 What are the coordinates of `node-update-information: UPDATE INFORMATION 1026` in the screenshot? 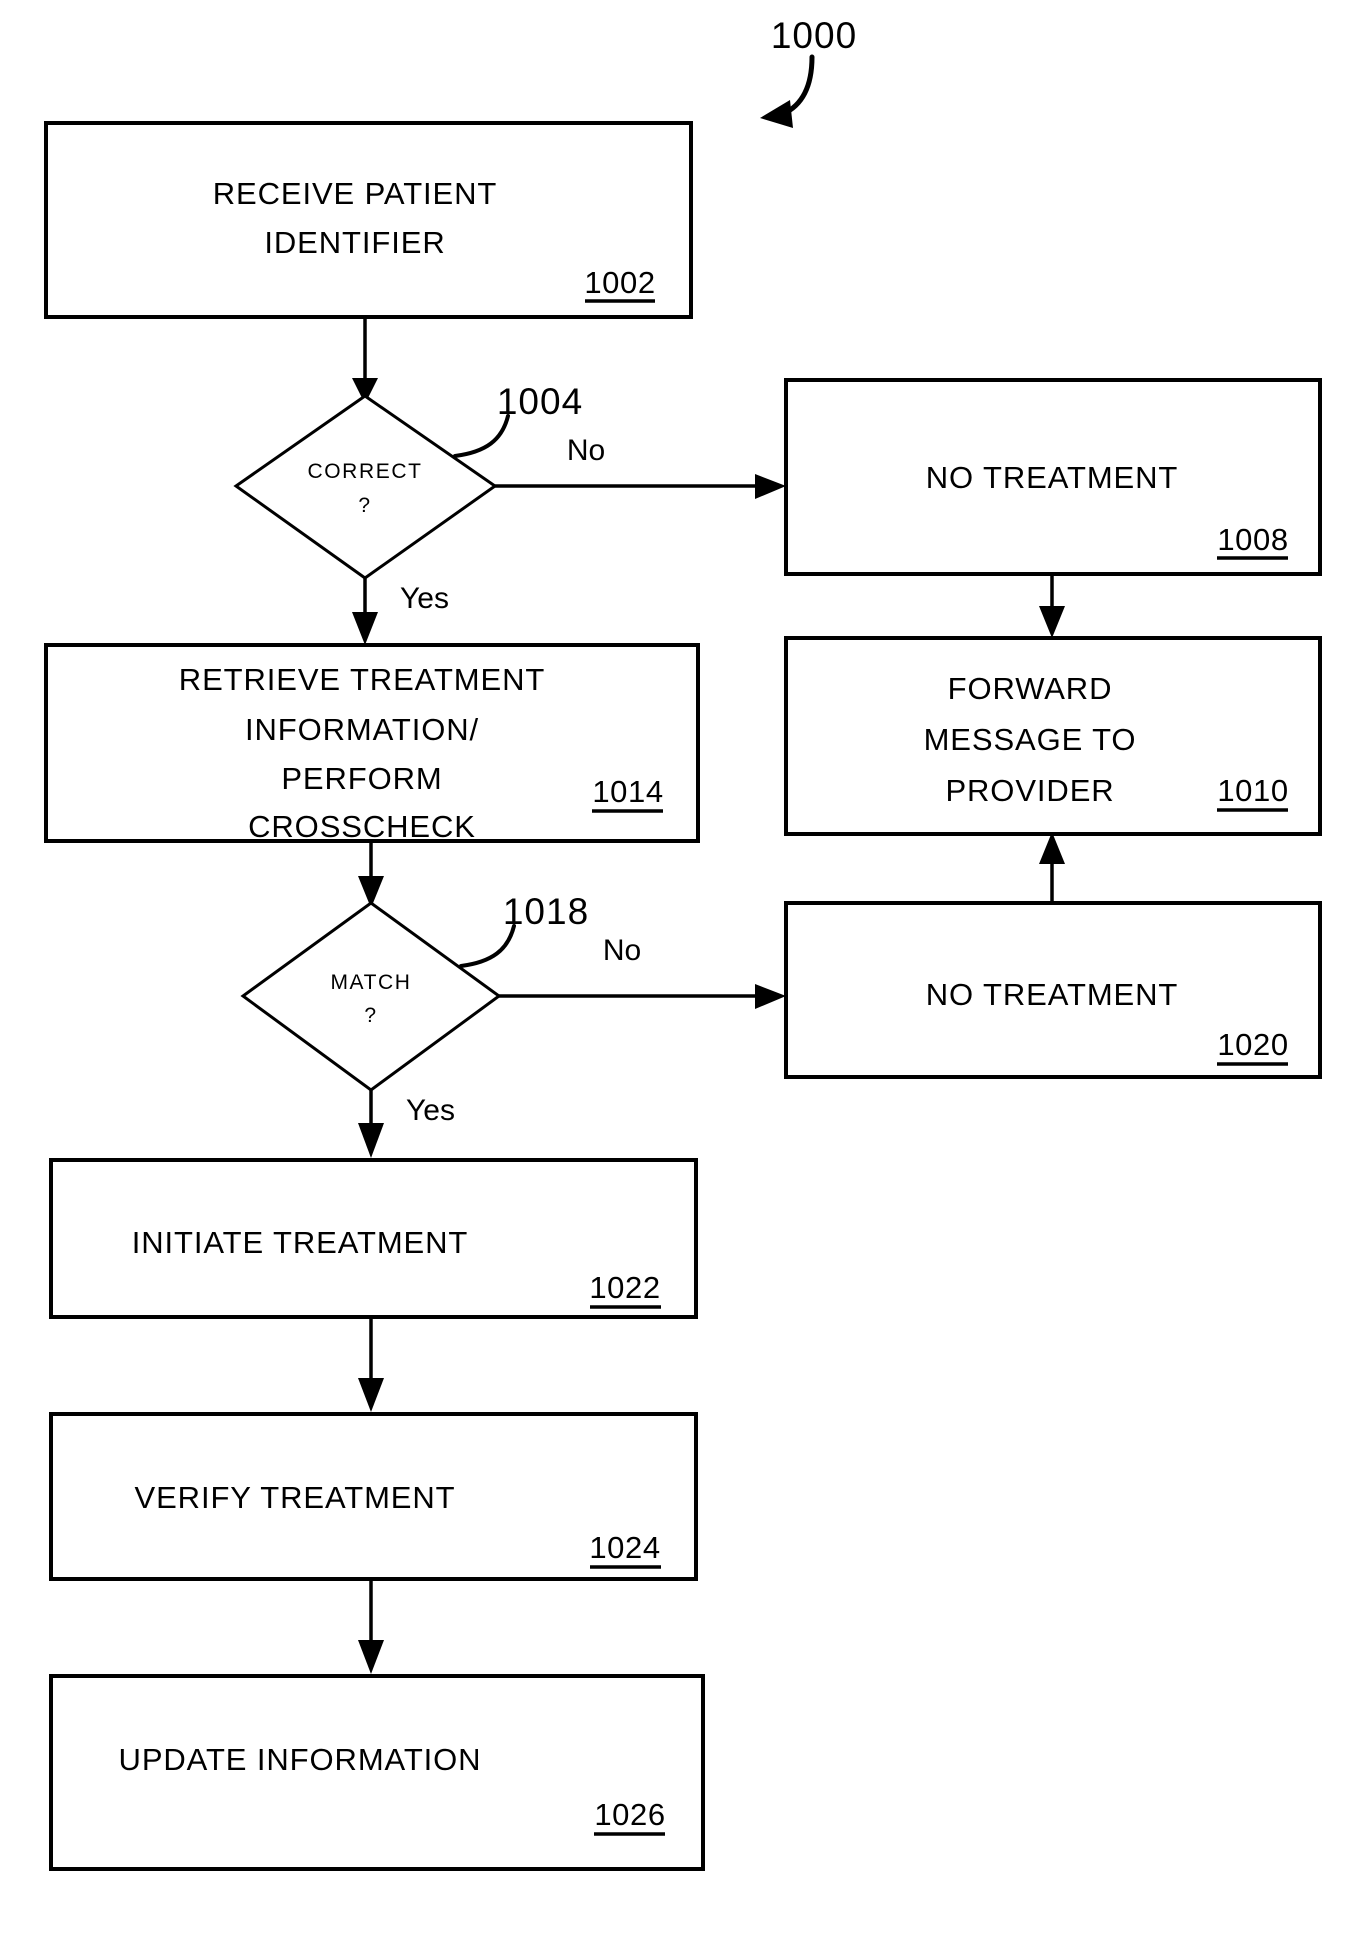 It's located at (377, 1772).